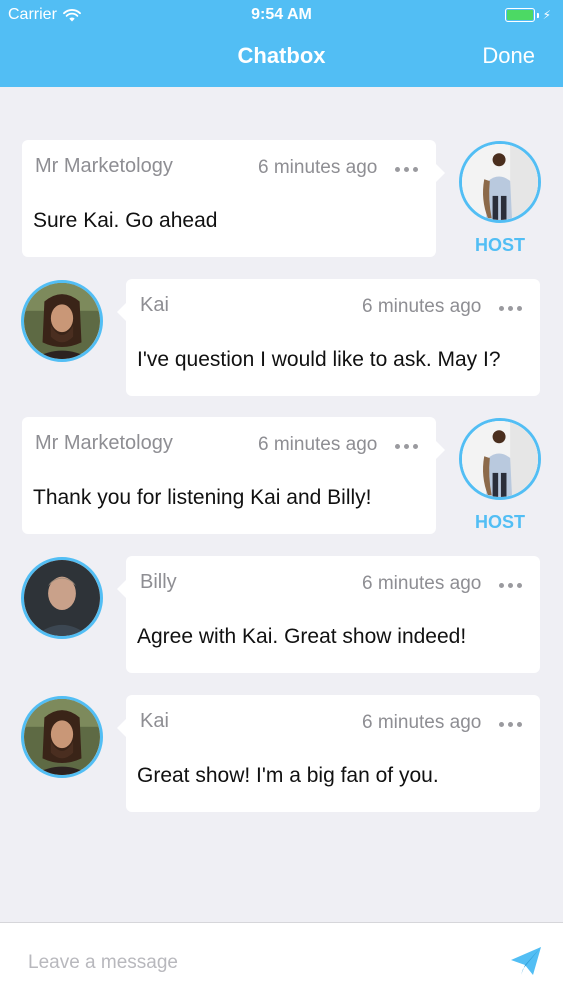 The height and width of the screenshot is (1000, 563). I want to click on charging-bolt-icon: ⚡︎, so click(546, 15).